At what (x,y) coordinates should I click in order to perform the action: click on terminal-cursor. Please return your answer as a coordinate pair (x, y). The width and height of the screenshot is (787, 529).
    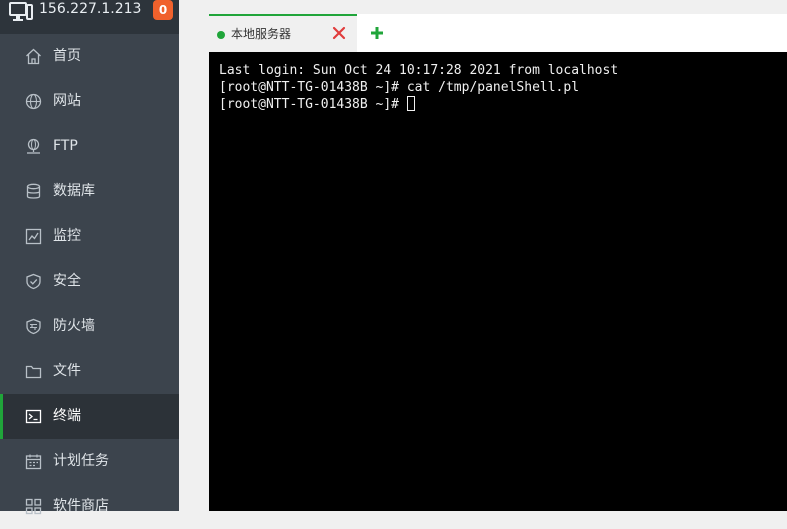
    Looking at the image, I should click on (410, 103).